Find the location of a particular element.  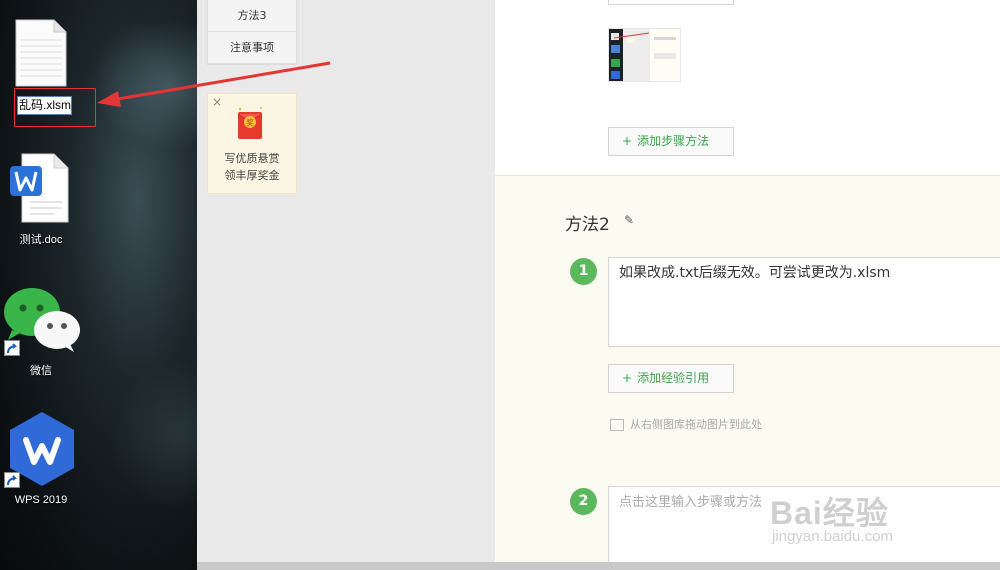

doc-file-label: 测试.doc is located at coordinates (41, 239).